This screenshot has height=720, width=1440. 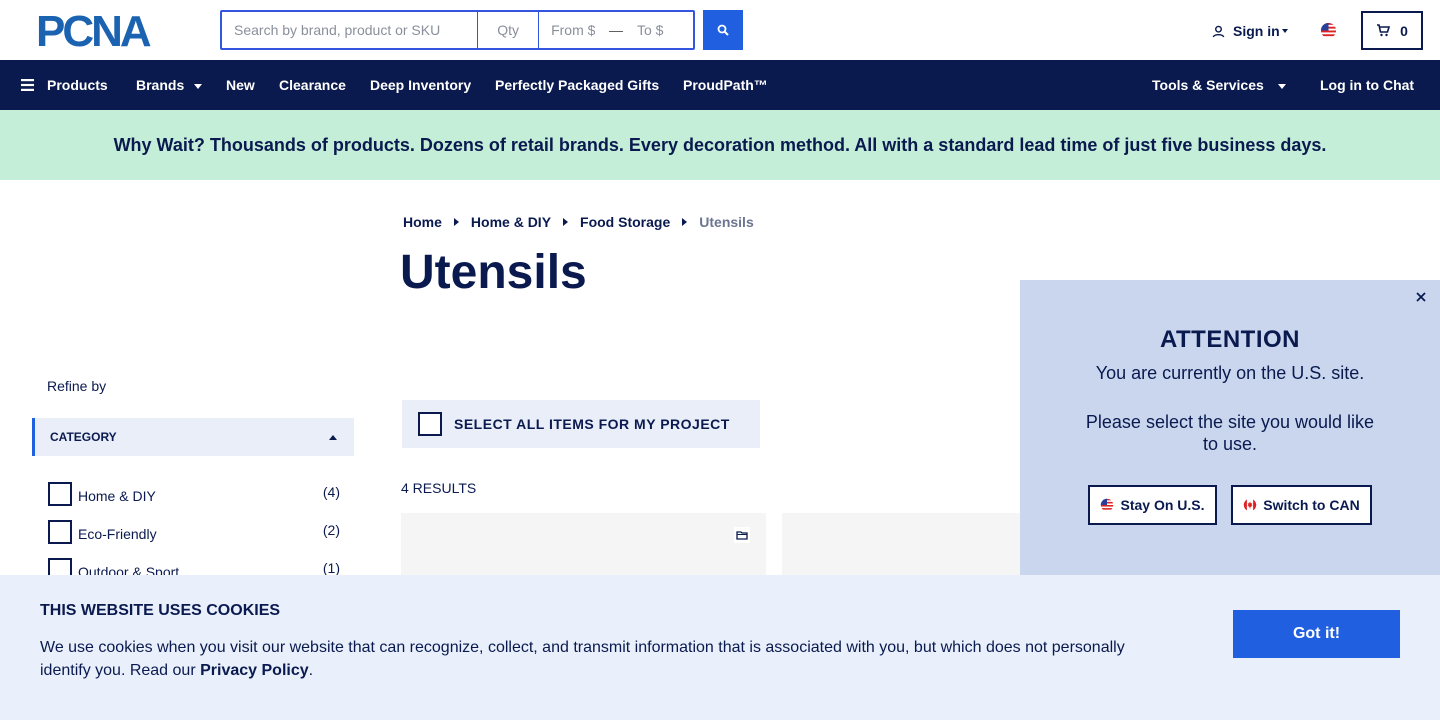 I want to click on filter-count: (4), so click(x=331, y=492).